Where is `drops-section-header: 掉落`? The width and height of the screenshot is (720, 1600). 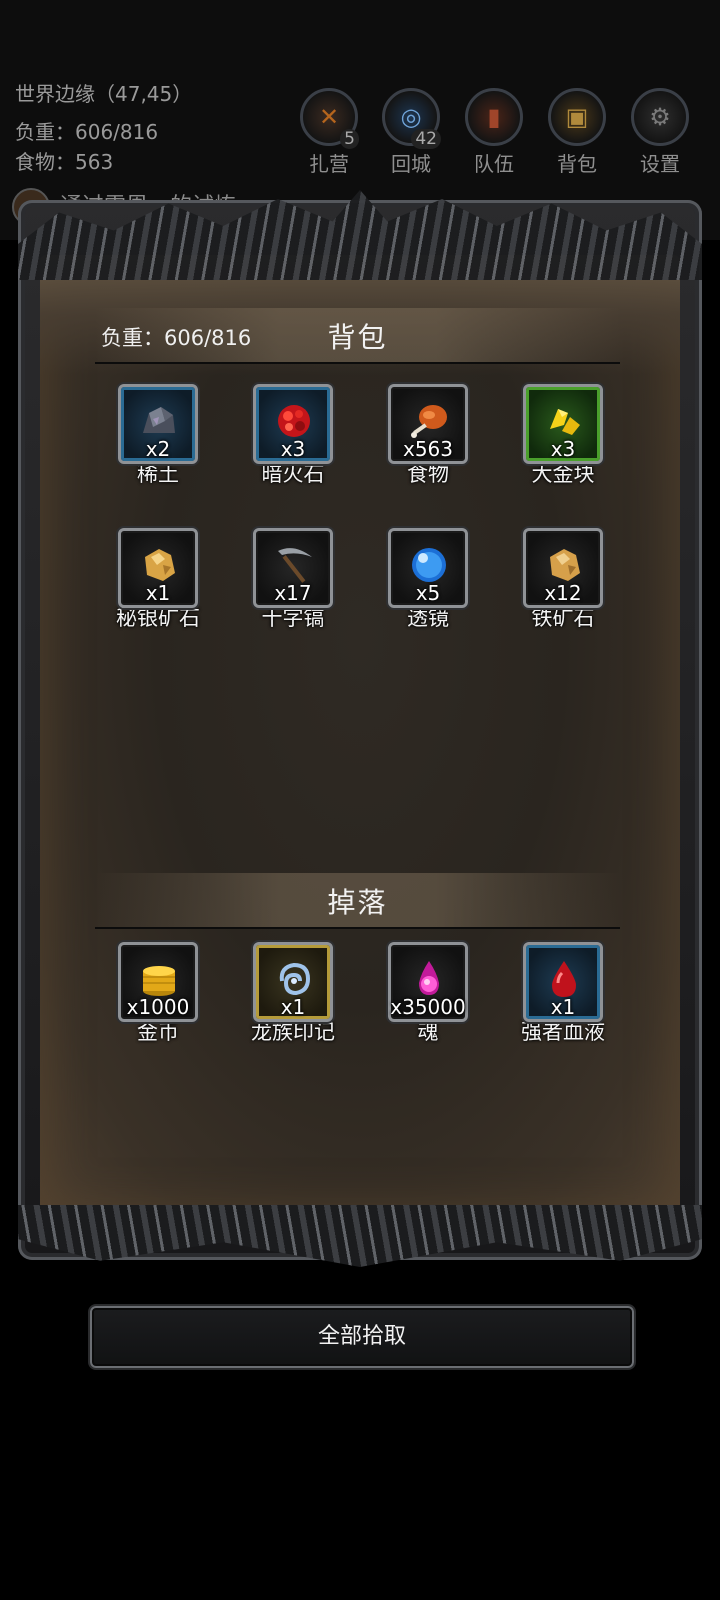
drops-section-header: 掉落 is located at coordinates (357, 901).